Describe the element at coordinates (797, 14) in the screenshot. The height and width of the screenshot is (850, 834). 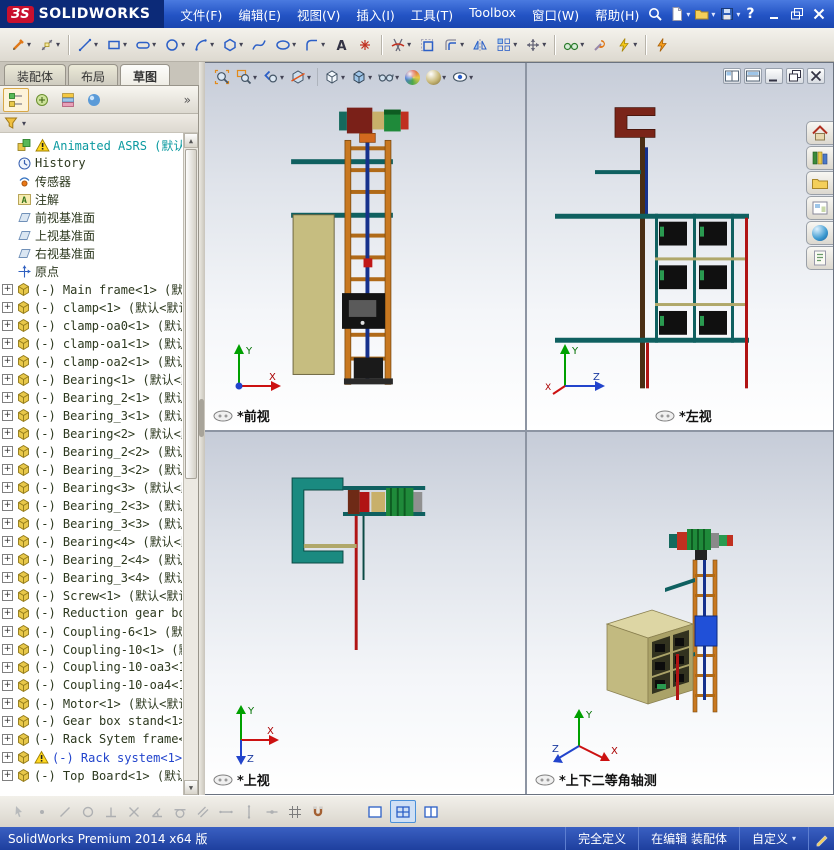
I see `app-restore-button` at that location.